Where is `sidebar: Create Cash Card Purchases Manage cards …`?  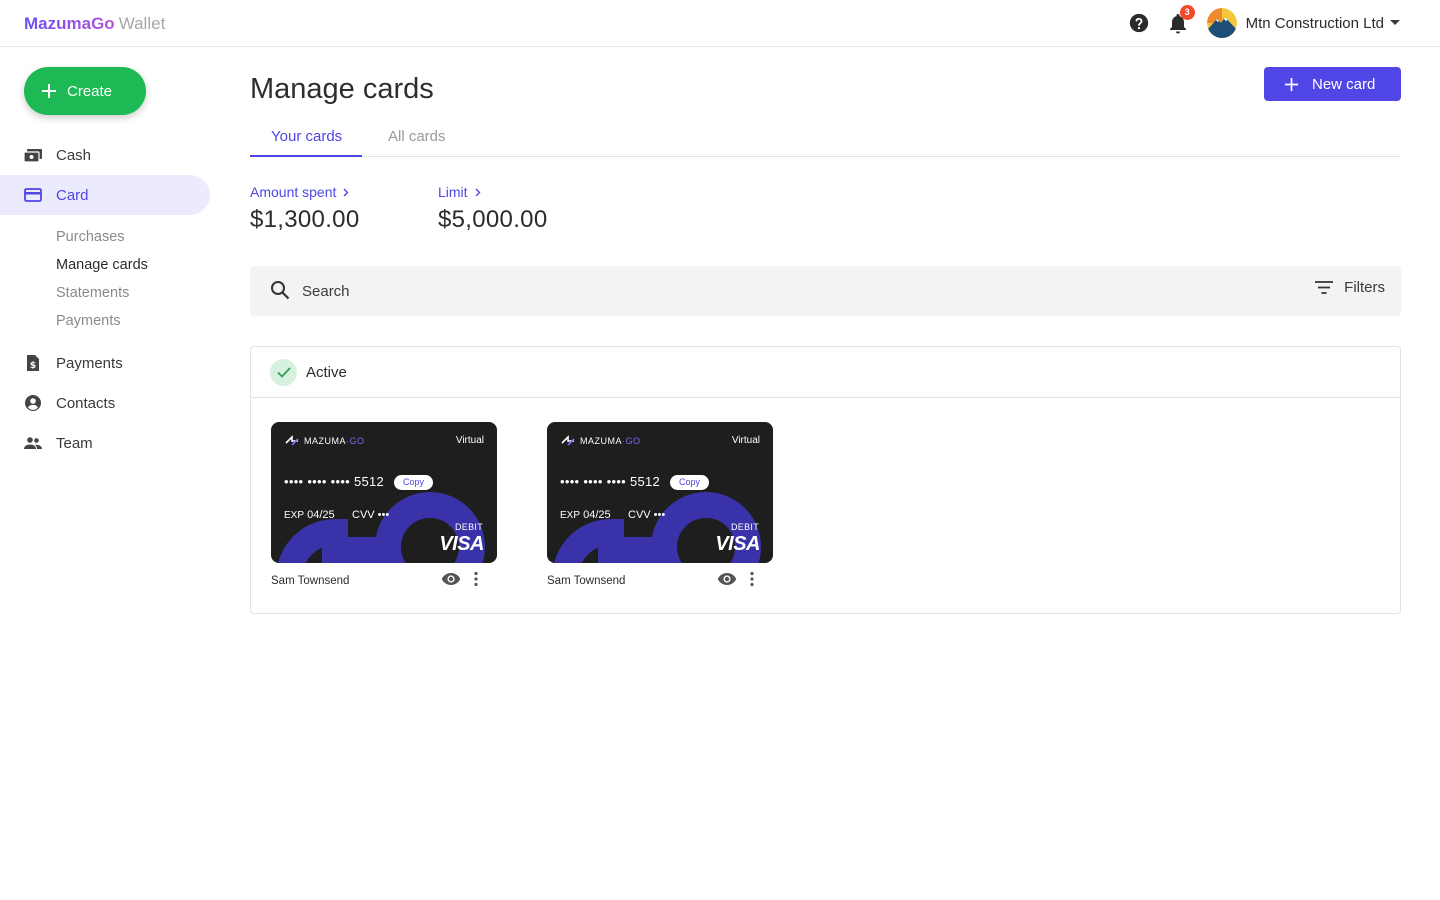
sidebar: Create Cash Card Purchases Manage cards … is located at coordinates (110, 473).